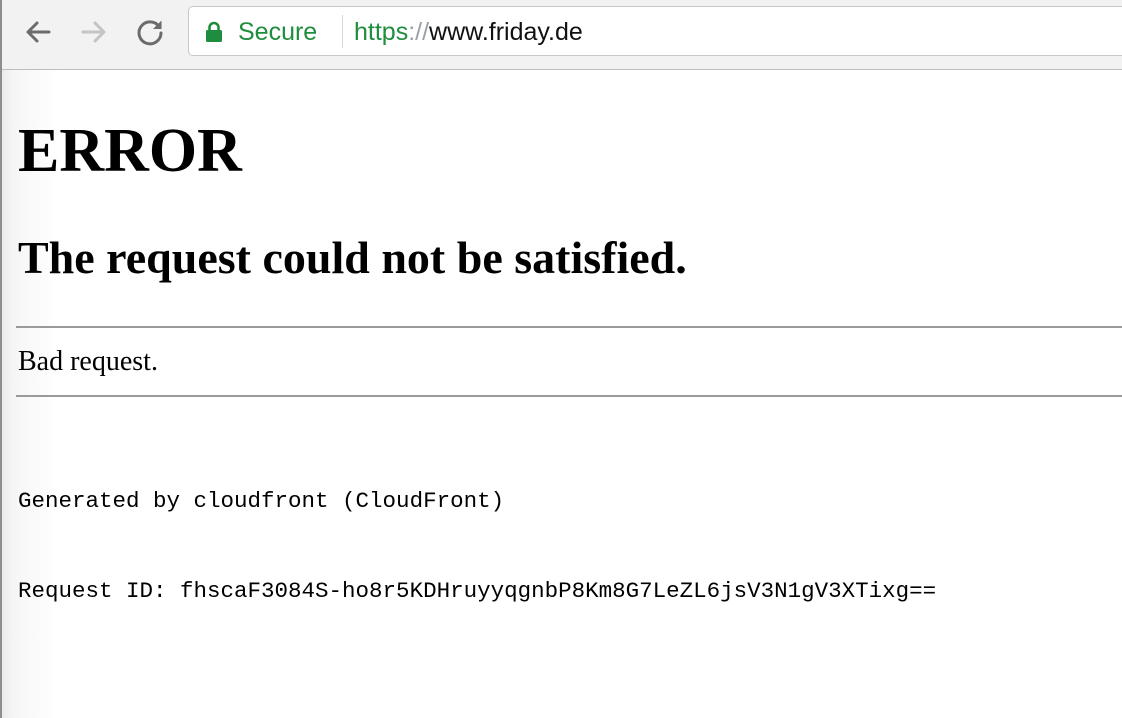 This screenshot has width=1122, height=718. What do you see at coordinates (214, 31) in the screenshot?
I see `lock-icon` at bounding box center [214, 31].